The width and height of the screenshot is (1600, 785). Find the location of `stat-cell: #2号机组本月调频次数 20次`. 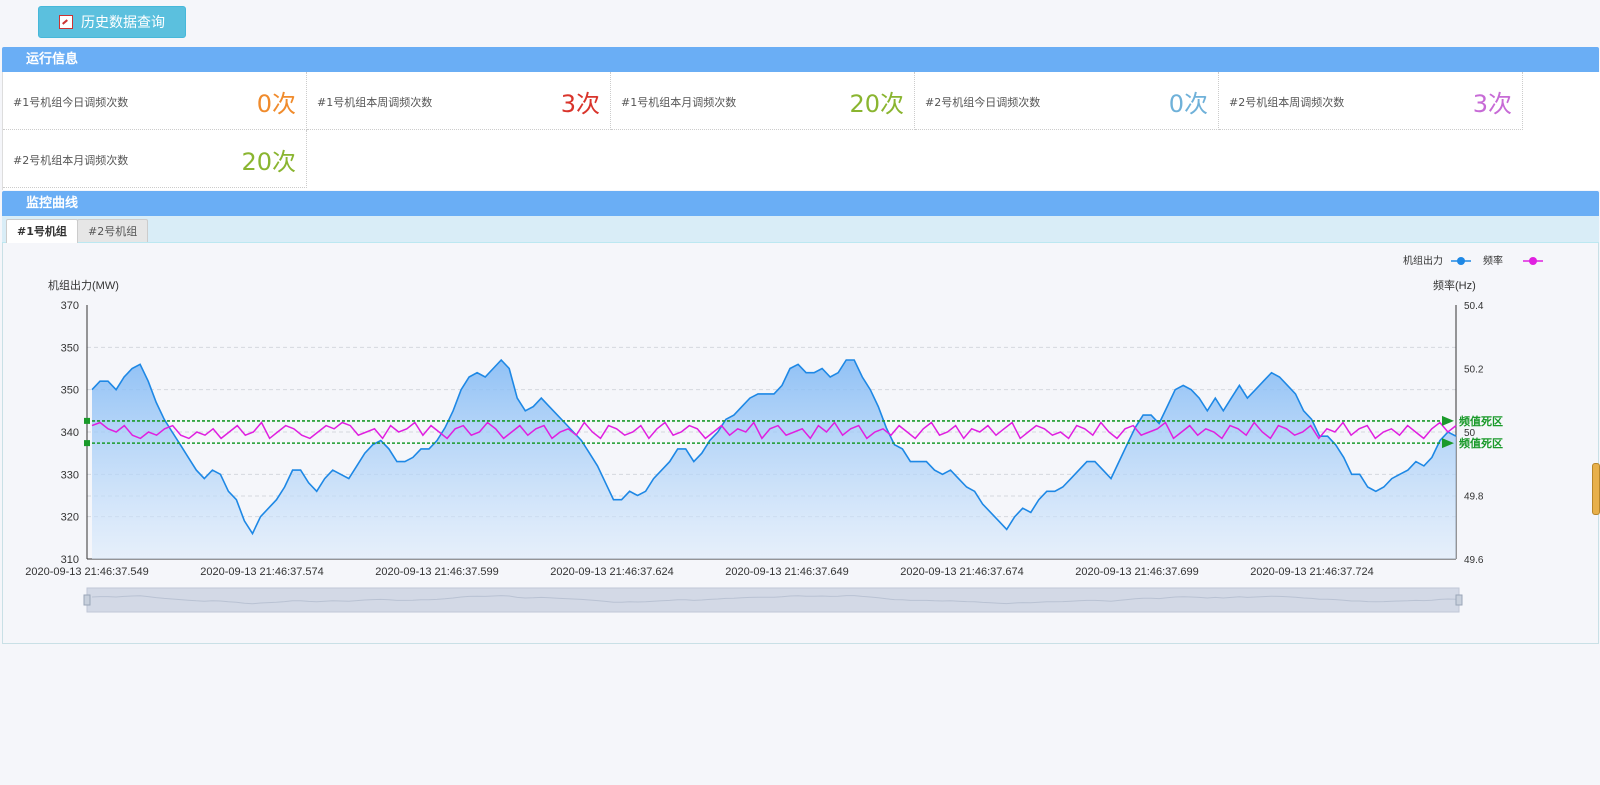

stat-cell: #2号机组本月调频次数 20次 is located at coordinates (155, 159).